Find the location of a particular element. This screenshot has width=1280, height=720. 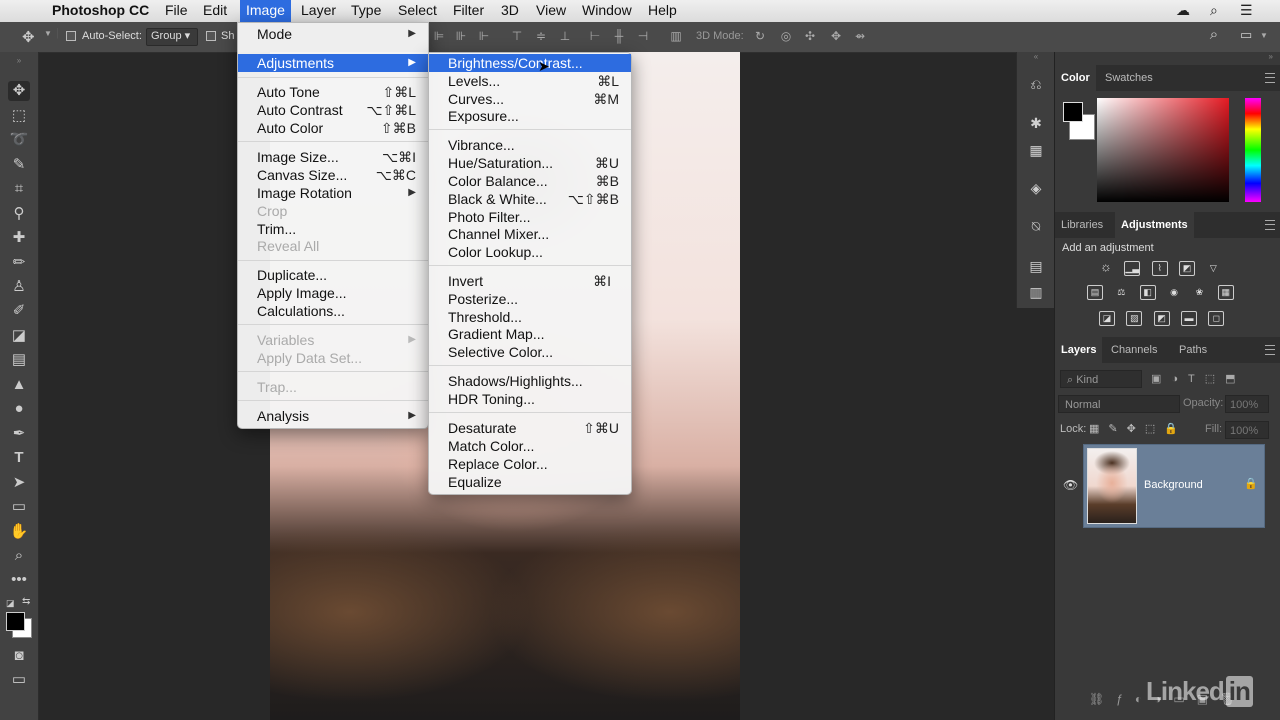

lock-icons: ▦✎✥⬚🔒 is located at coordinates (1138, 428).